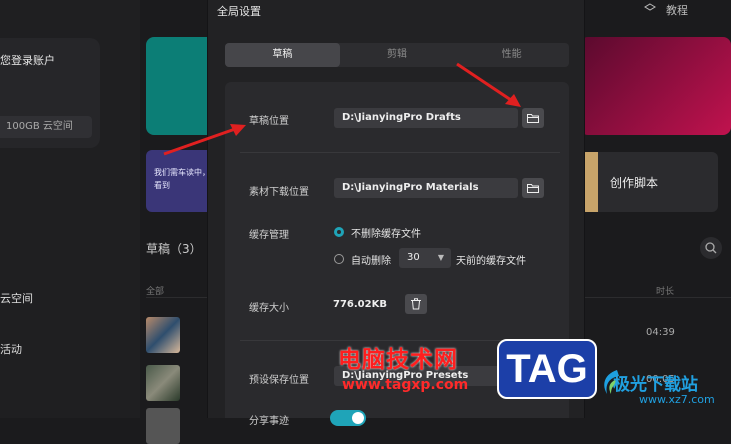 This screenshot has width=731, height=444. Describe the element at coordinates (405, 385) in the screenshot. I see `watermark-site-url: www.tagxp.com` at that location.